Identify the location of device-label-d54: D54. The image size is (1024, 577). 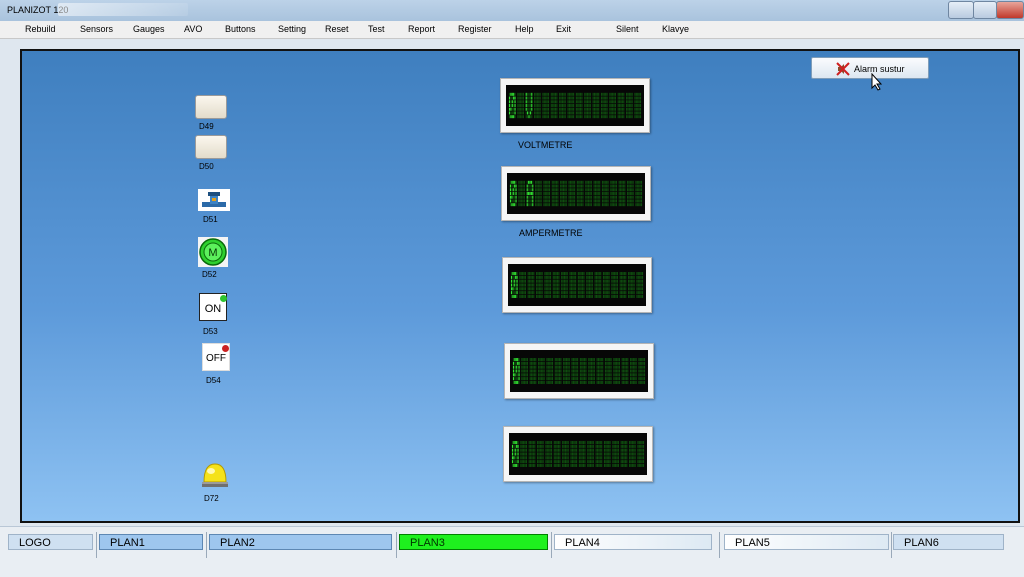
(213, 380).